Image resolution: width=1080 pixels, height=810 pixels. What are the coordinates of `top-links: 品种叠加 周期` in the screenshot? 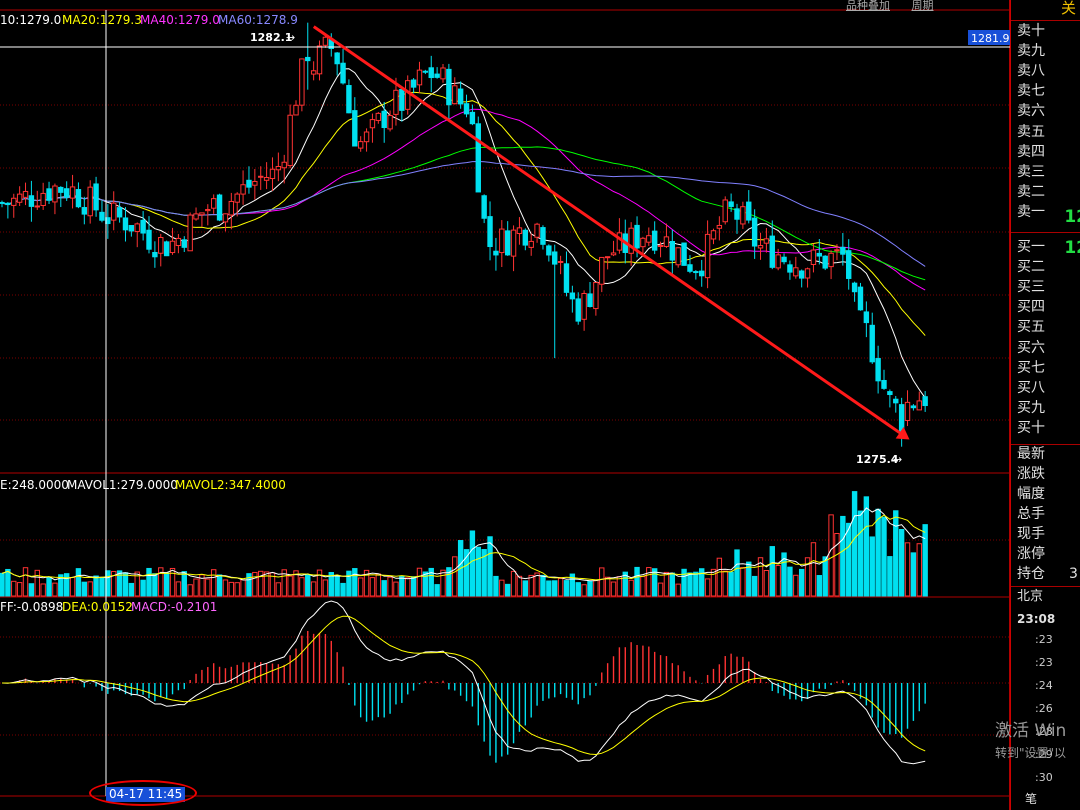 It's located at (890, 6).